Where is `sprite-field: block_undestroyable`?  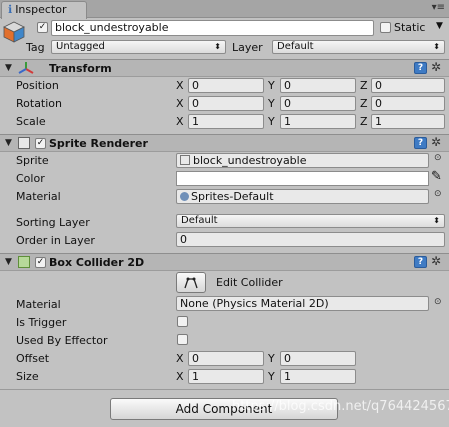
sprite-field: block_undestroyable is located at coordinates (302, 160).